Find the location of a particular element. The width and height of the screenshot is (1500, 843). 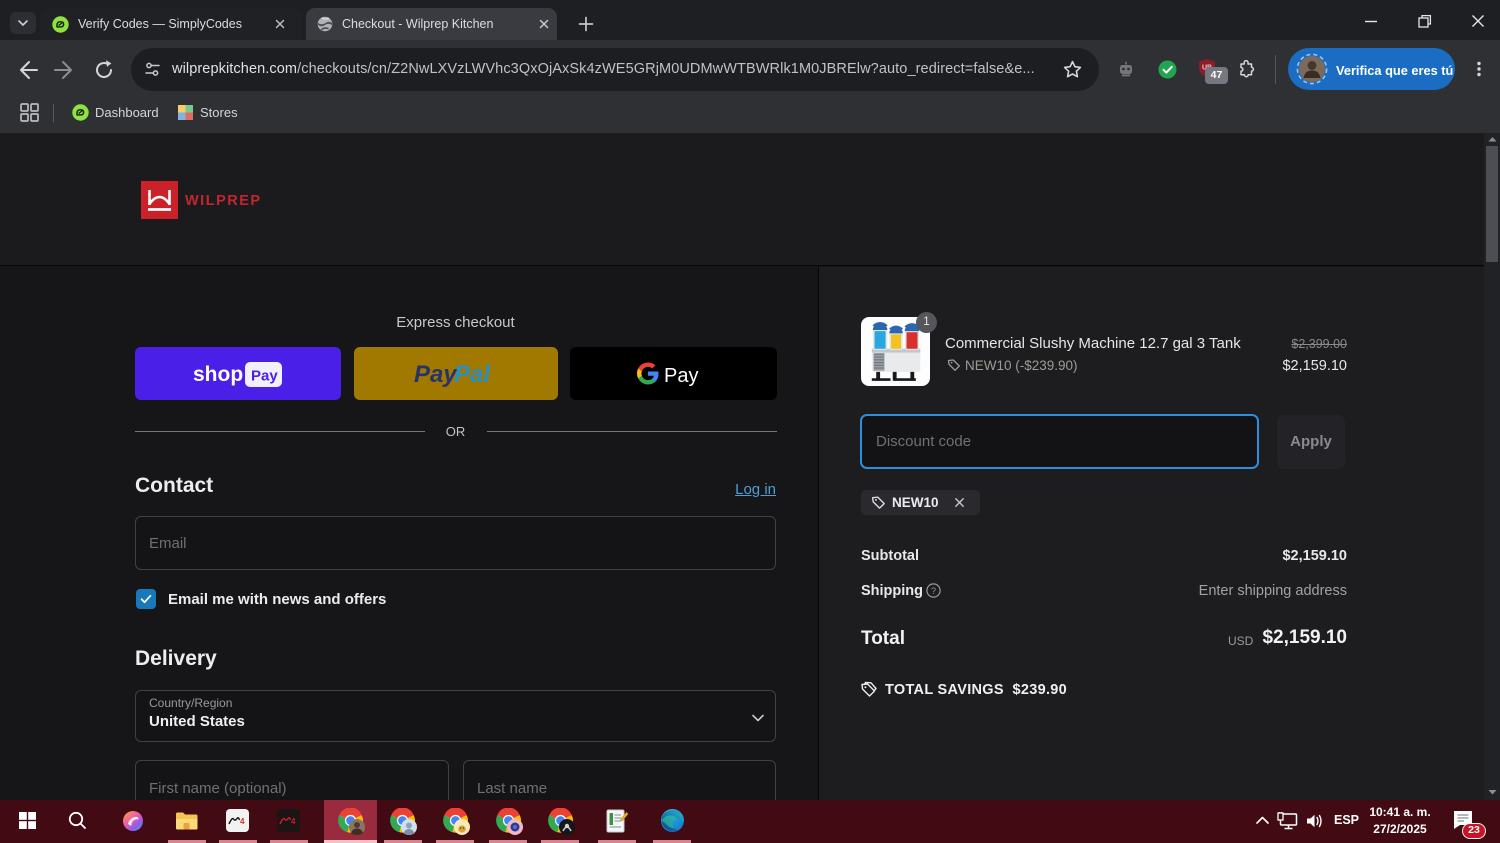

svg-text: shop is located at coordinates (218, 374).